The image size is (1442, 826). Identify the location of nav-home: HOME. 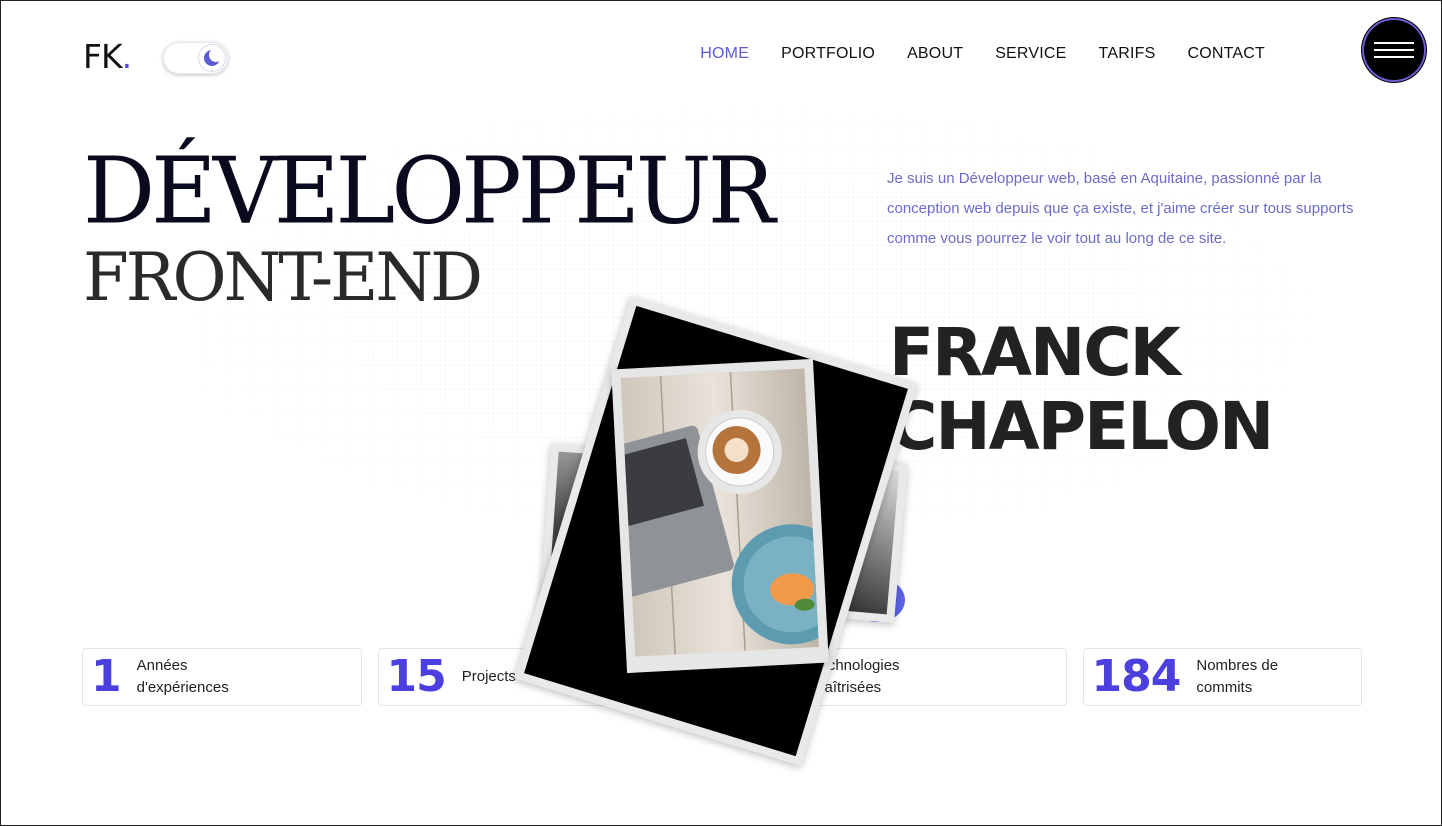
(724, 54).